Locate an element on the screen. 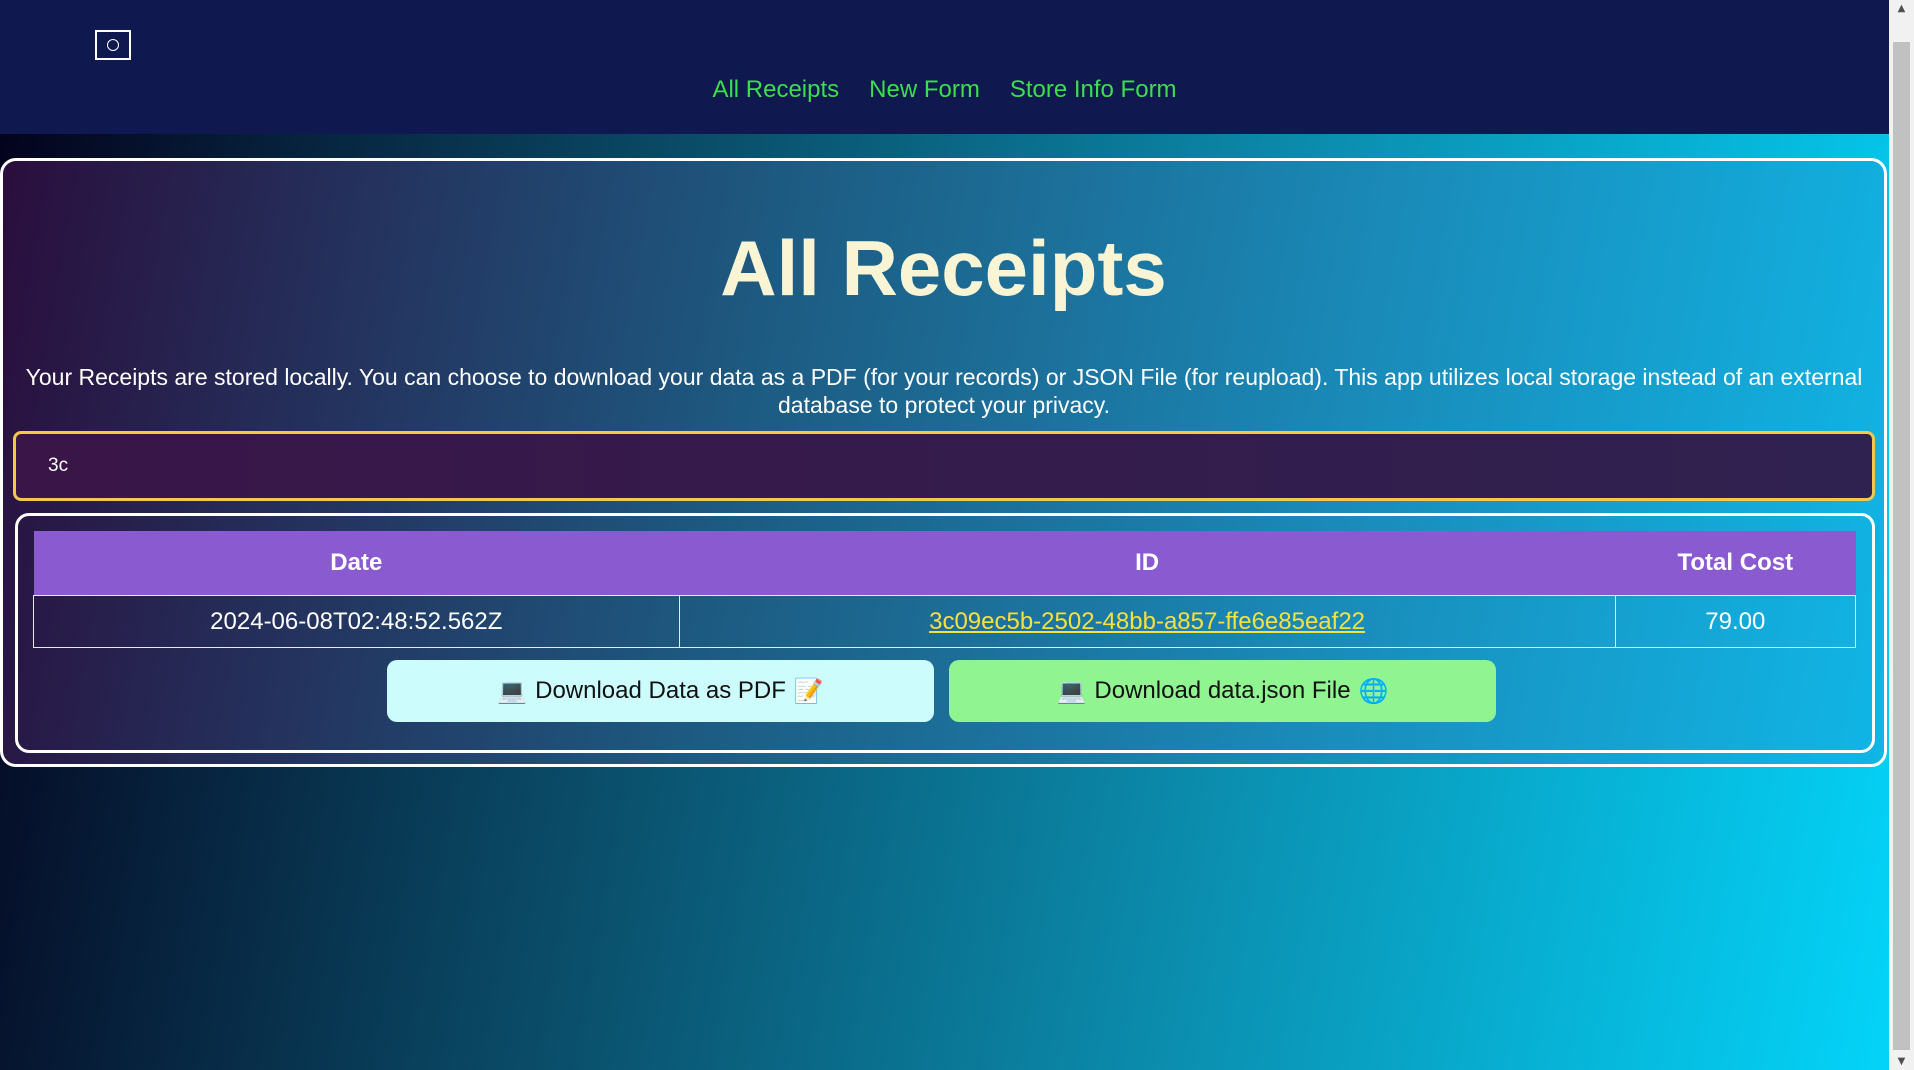 Image resolution: width=1914 pixels, height=1070 pixels. vertical-scrollbar: ▲ ▼ is located at coordinates (1901, 535).